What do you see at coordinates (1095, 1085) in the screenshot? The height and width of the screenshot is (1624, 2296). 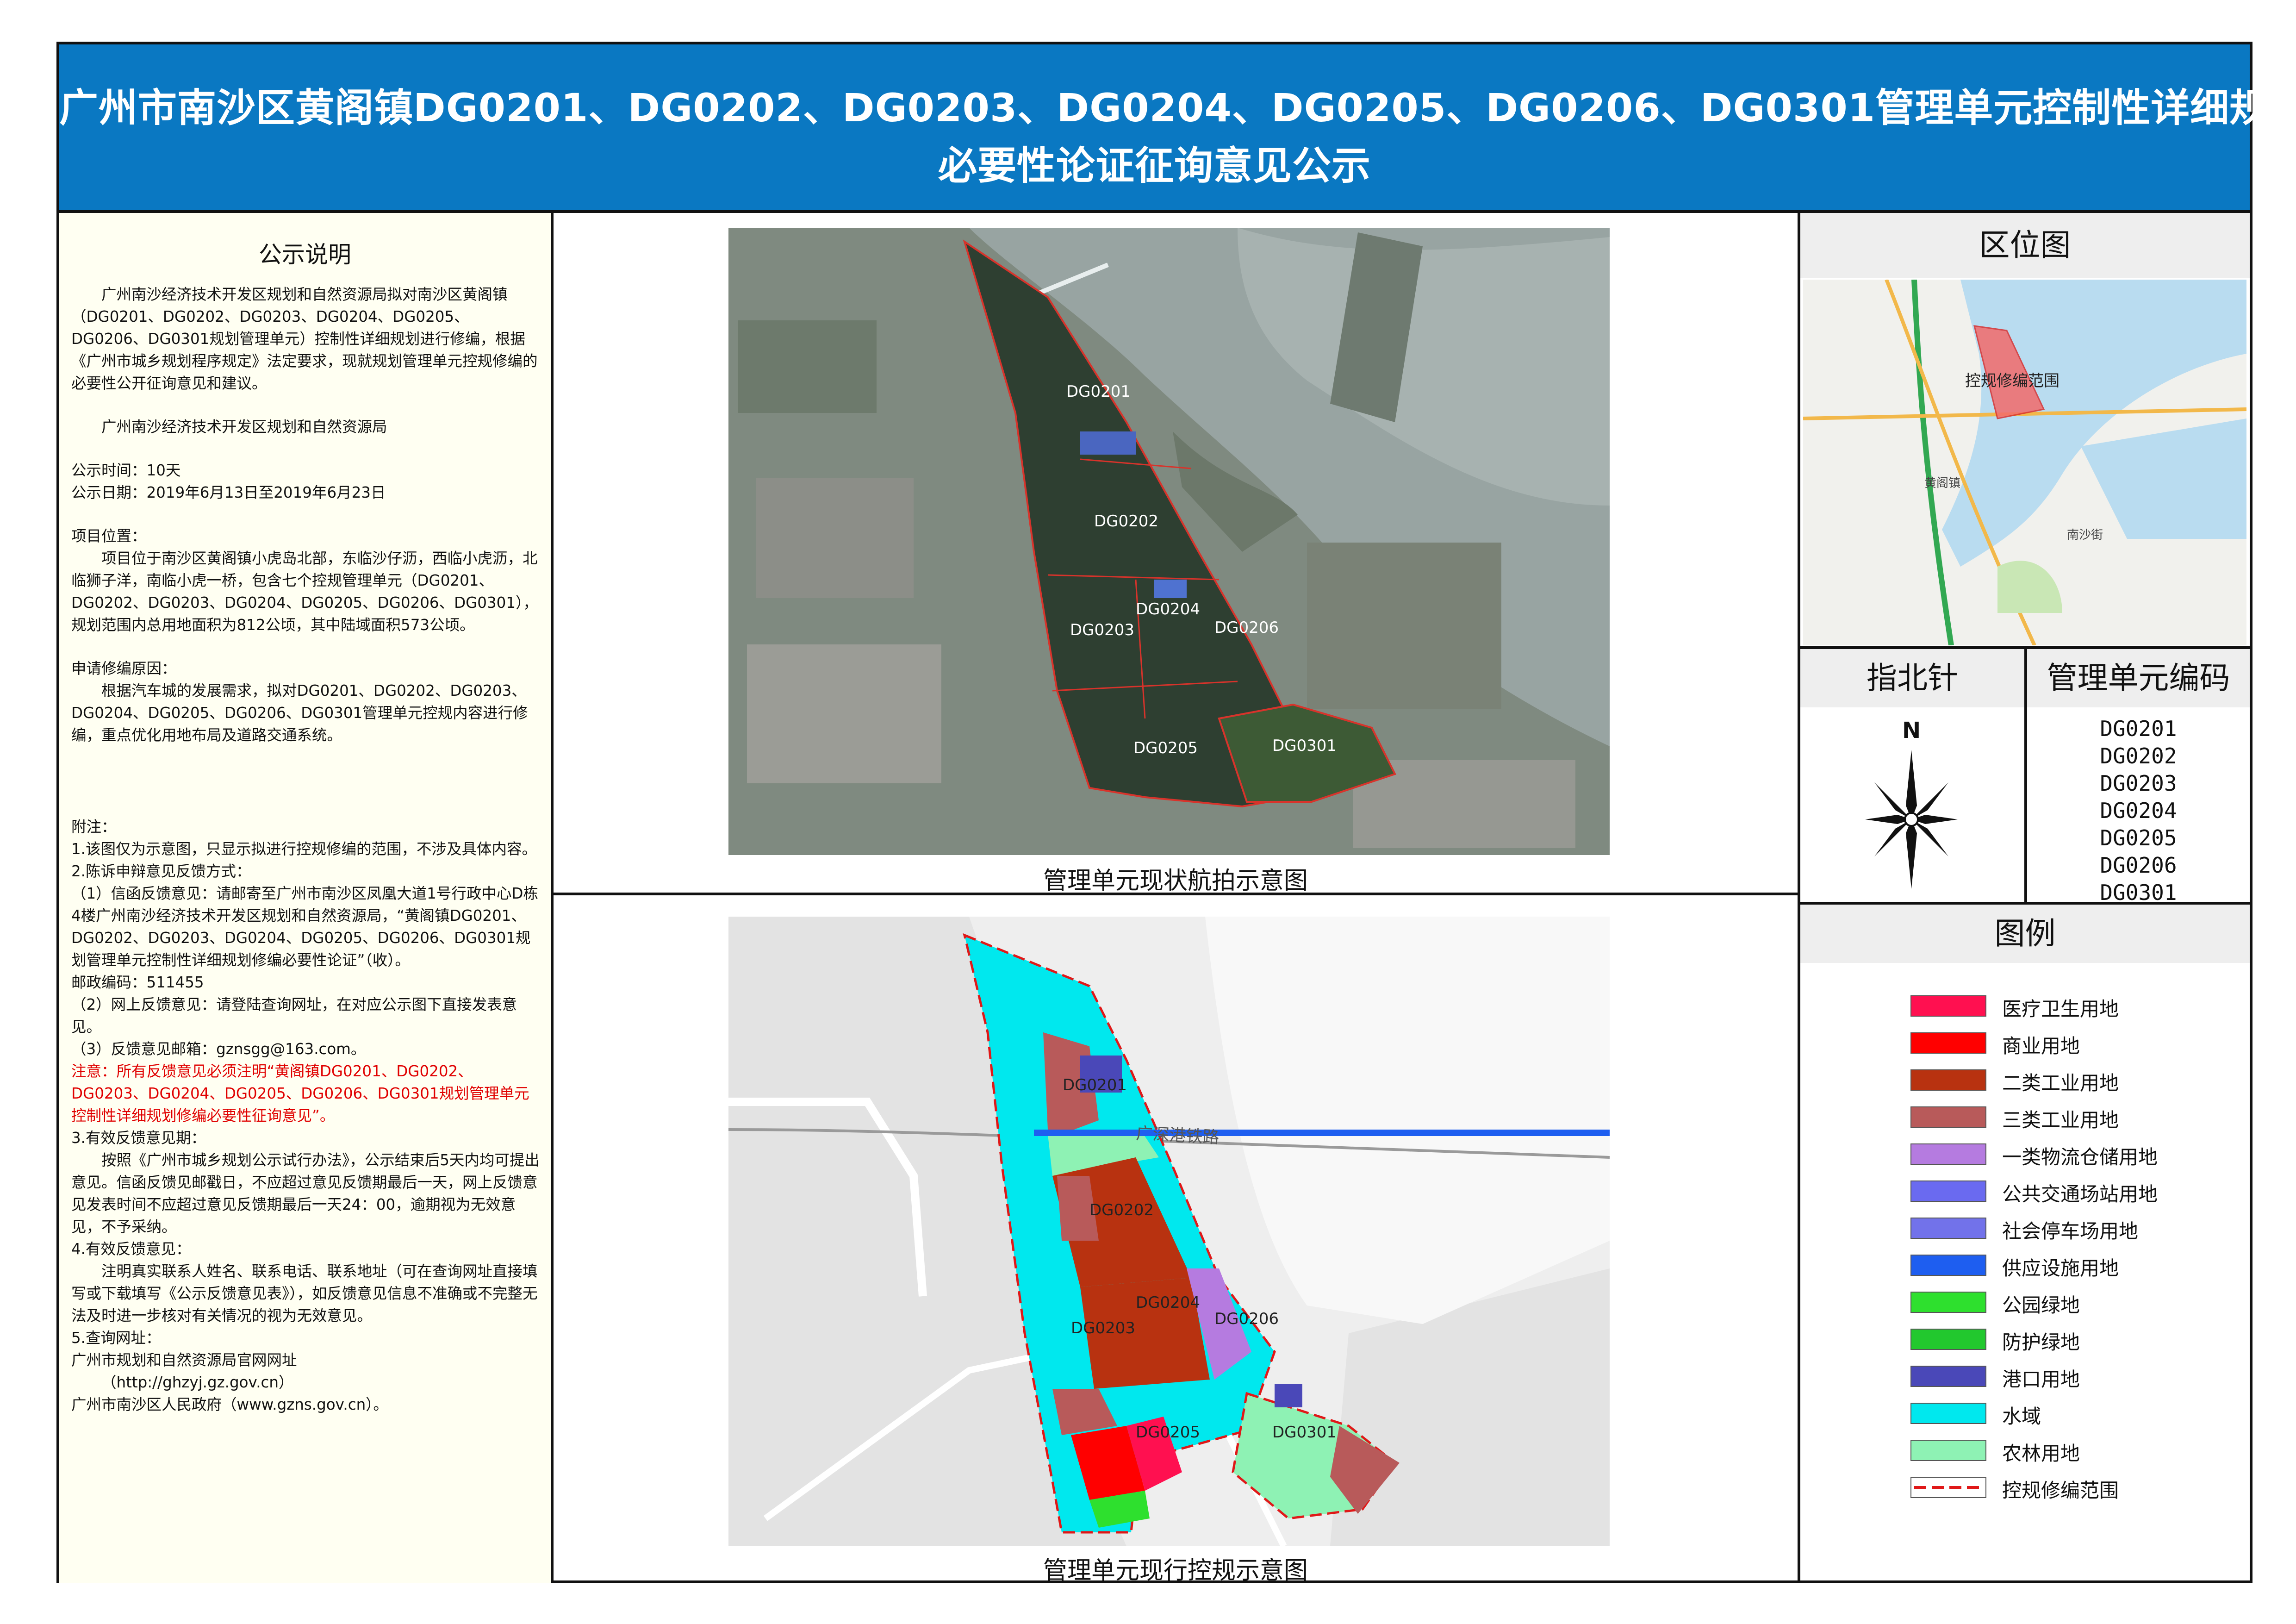 I see `plan-label-dg0201: DG0201` at bounding box center [1095, 1085].